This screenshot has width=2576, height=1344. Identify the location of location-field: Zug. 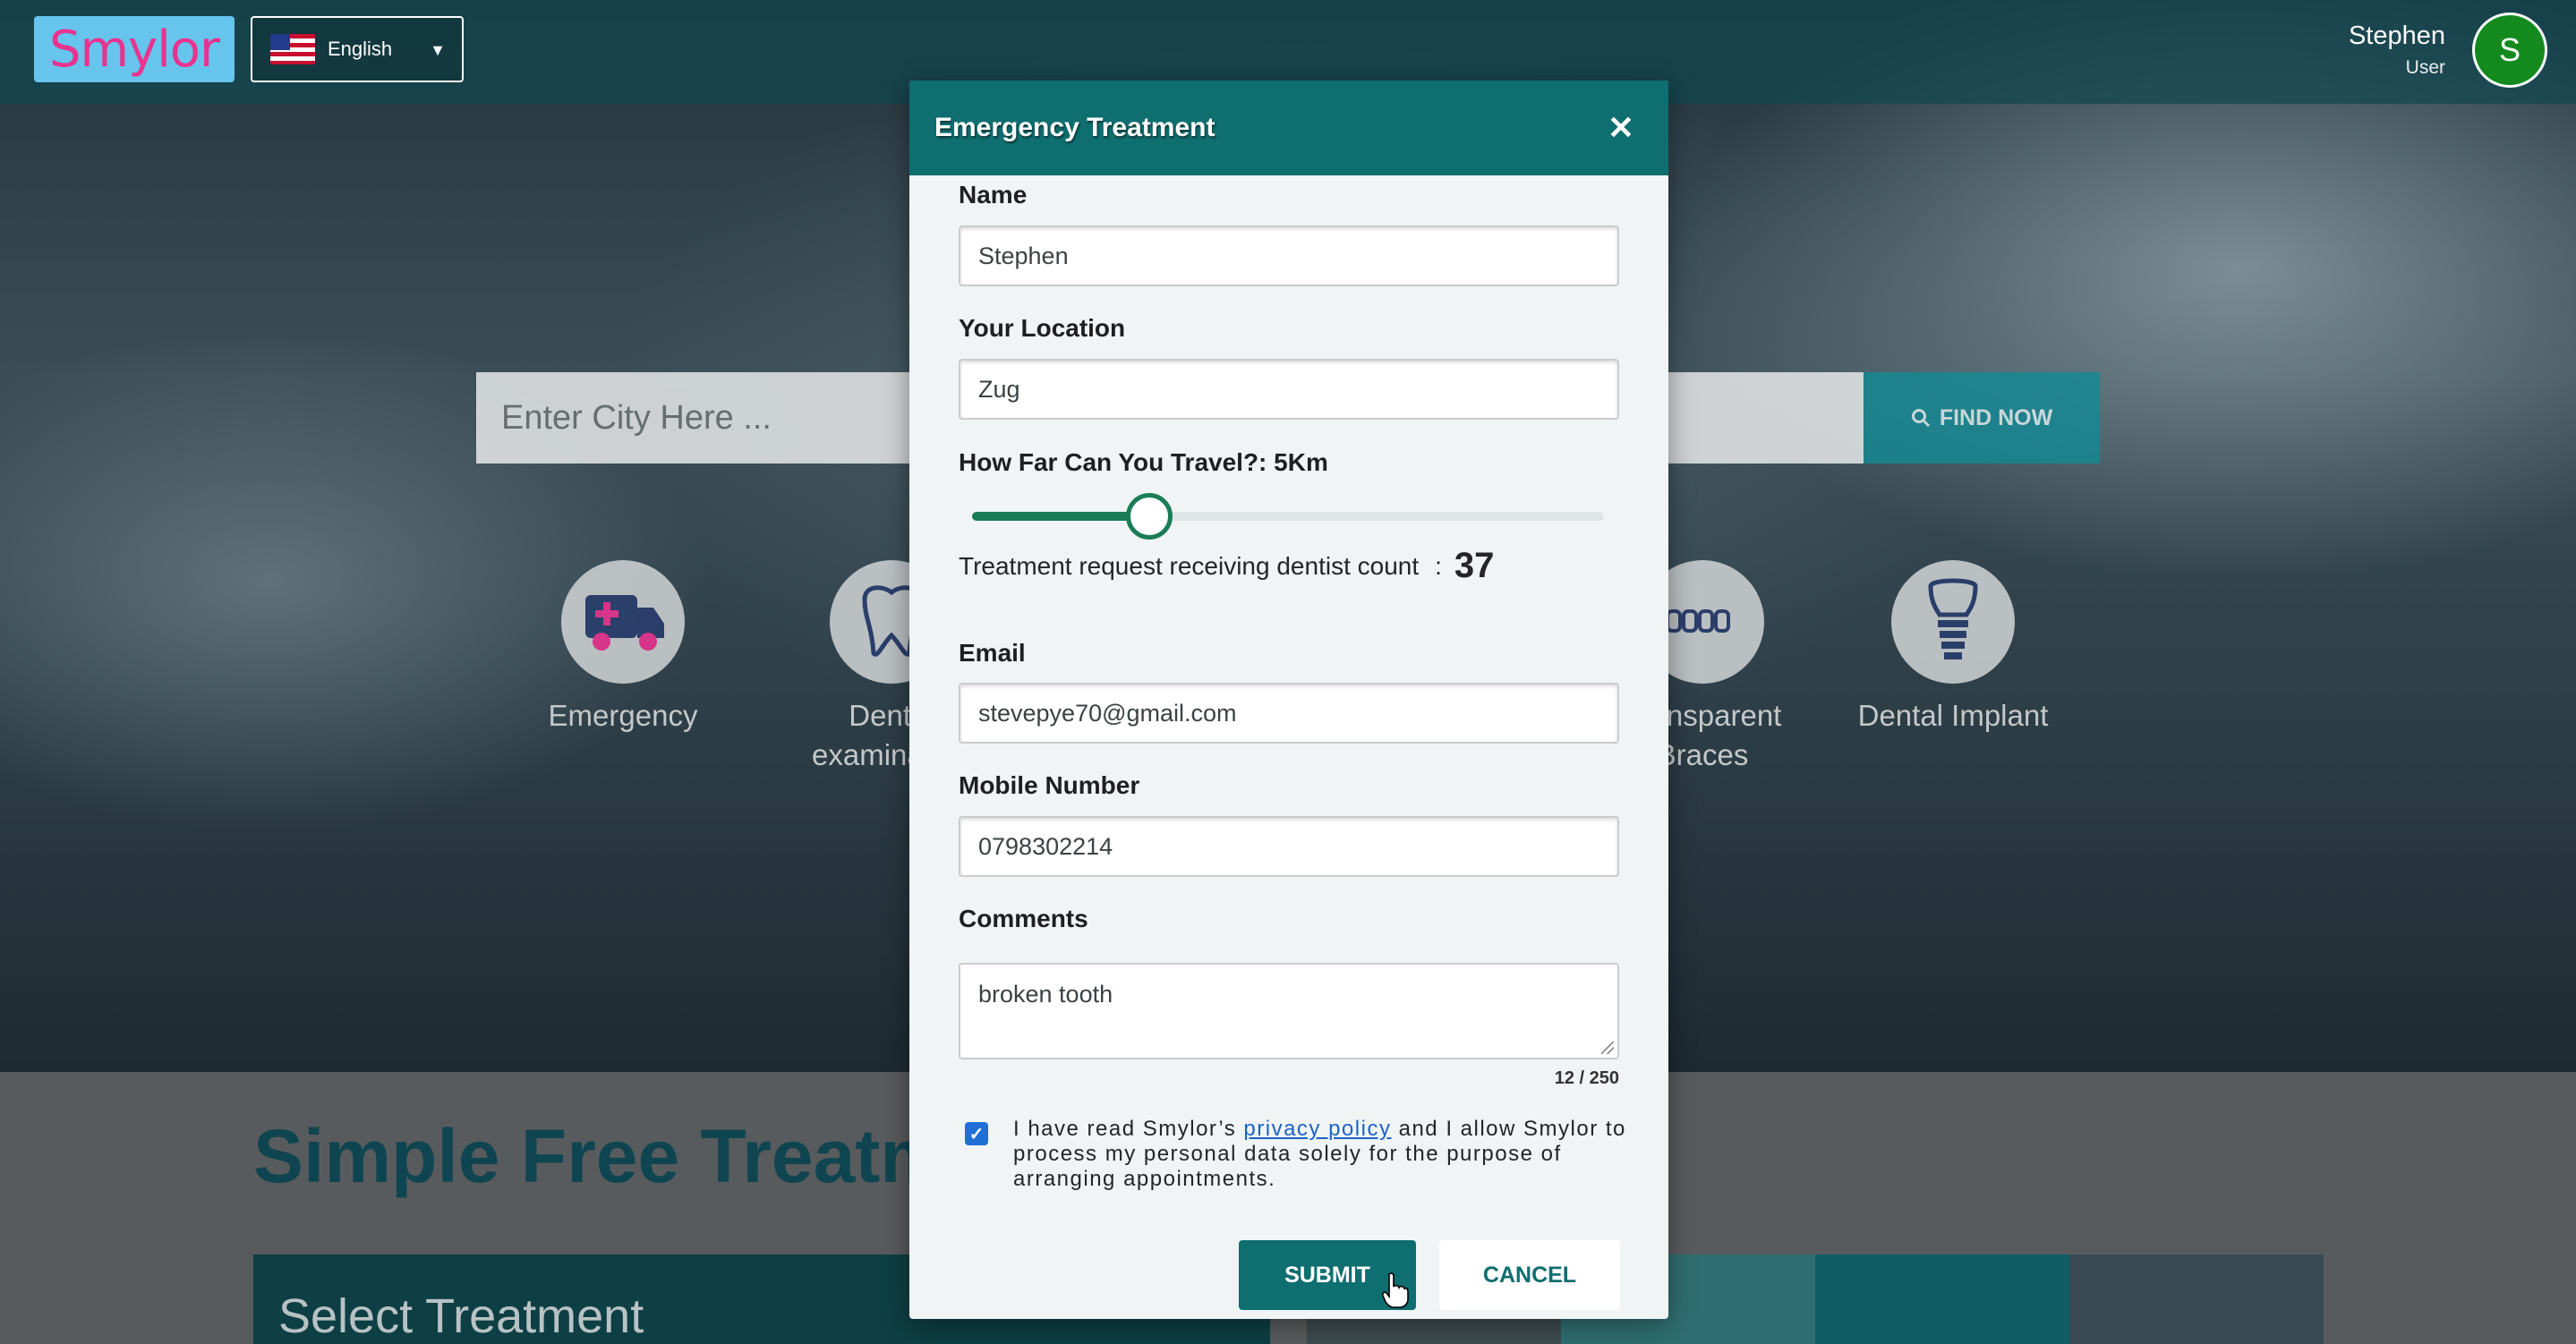
(1289, 389).